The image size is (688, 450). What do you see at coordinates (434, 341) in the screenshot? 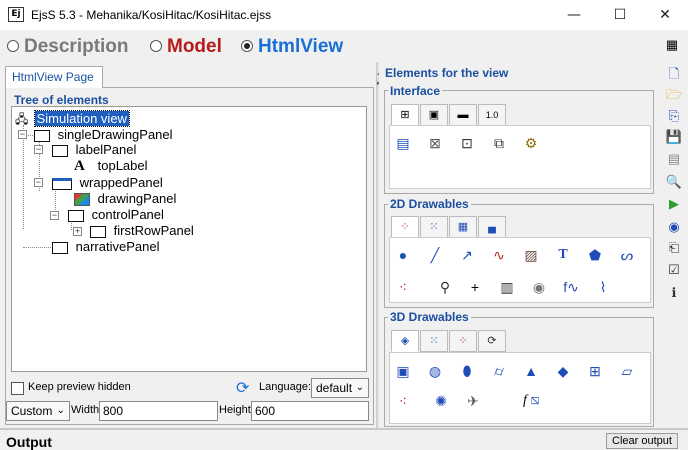
I see `3d-tab-sets-icon: ⁙` at bounding box center [434, 341].